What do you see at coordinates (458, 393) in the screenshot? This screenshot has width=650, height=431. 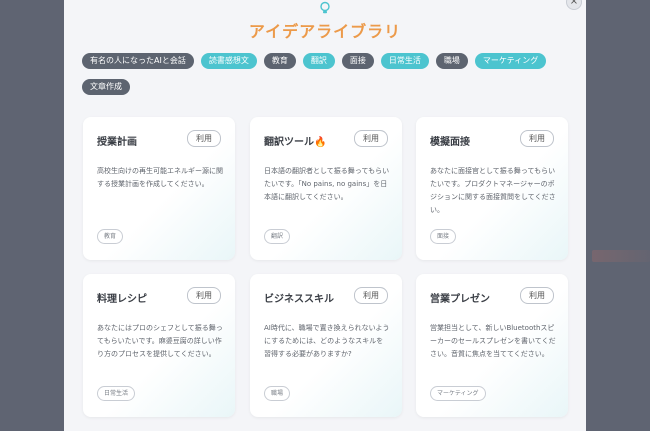 I see `card-category-tag: マーケティング` at bounding box center [458, 393].